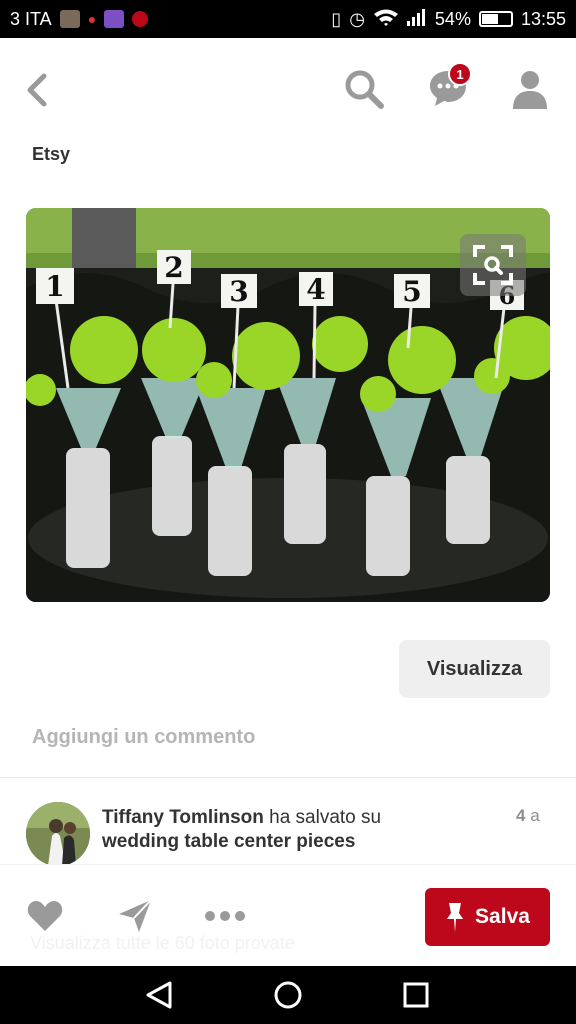 The image size is (576, 1024). What do you see at coordinates (69, 19) in the screenshot?
I see `gallery-notification-icon` at bounding box center [69, 19].